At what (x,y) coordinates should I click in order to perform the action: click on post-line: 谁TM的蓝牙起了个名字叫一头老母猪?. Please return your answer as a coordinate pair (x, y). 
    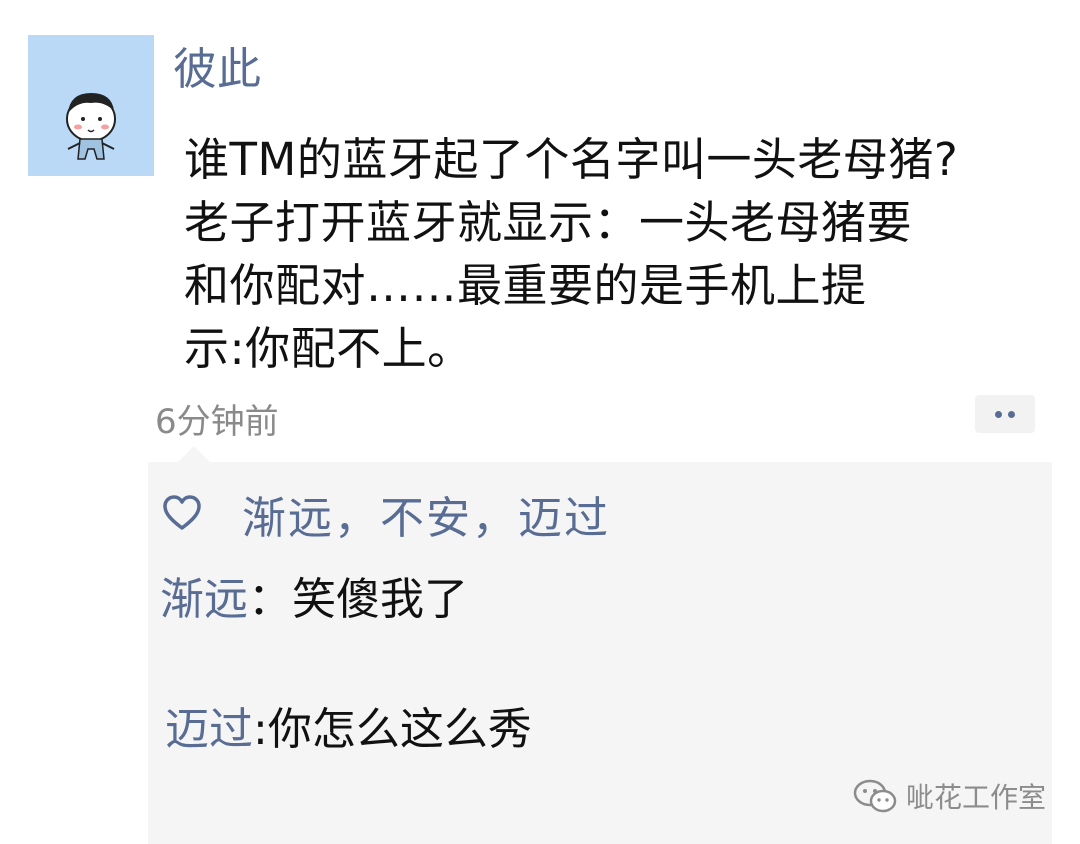
    Looking at the image, I should click on (571, 159).